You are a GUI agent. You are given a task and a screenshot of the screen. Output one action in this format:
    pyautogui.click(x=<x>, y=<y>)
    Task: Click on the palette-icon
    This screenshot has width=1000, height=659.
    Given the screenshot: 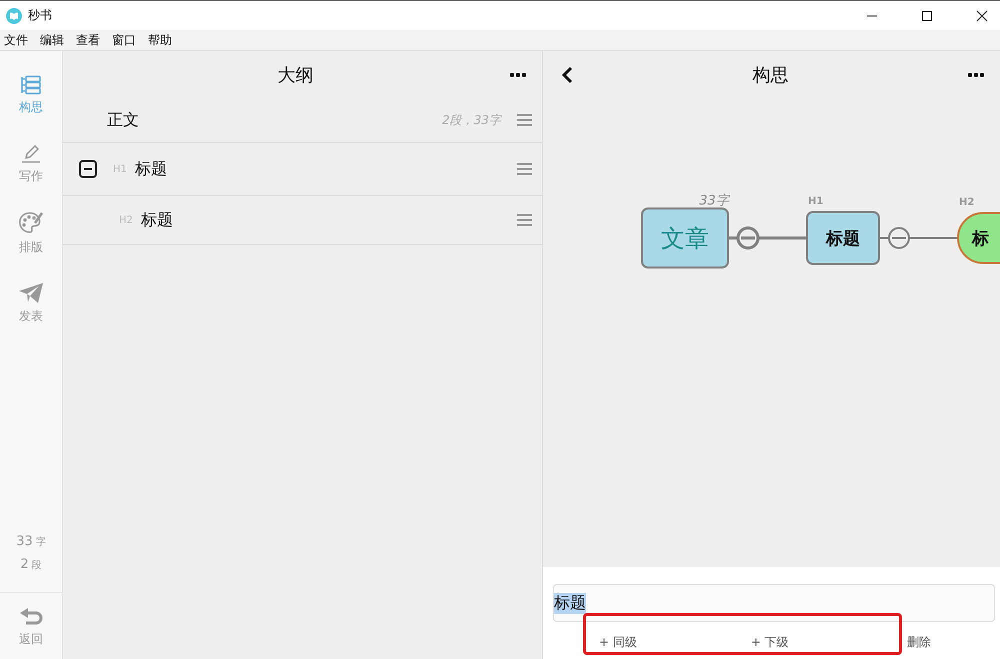 What is the action you would take?
    pyautogui.click(x=31, y=223)
    